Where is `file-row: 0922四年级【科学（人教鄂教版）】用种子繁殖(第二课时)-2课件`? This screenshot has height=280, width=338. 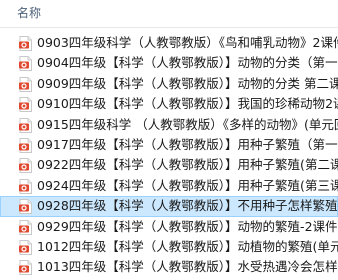
file-row: 0922四年级【科学（人教鄂教版）】用种子繁殖(第二课时)-2课件 is located at coordinates (169, 165).